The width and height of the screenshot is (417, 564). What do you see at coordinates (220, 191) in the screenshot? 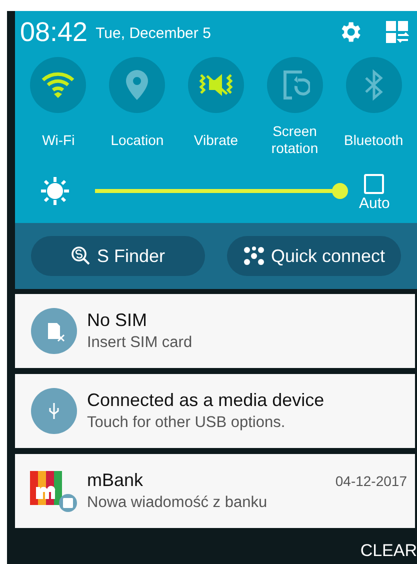
I see `brightness-slider` at bounding box center [220, 191].